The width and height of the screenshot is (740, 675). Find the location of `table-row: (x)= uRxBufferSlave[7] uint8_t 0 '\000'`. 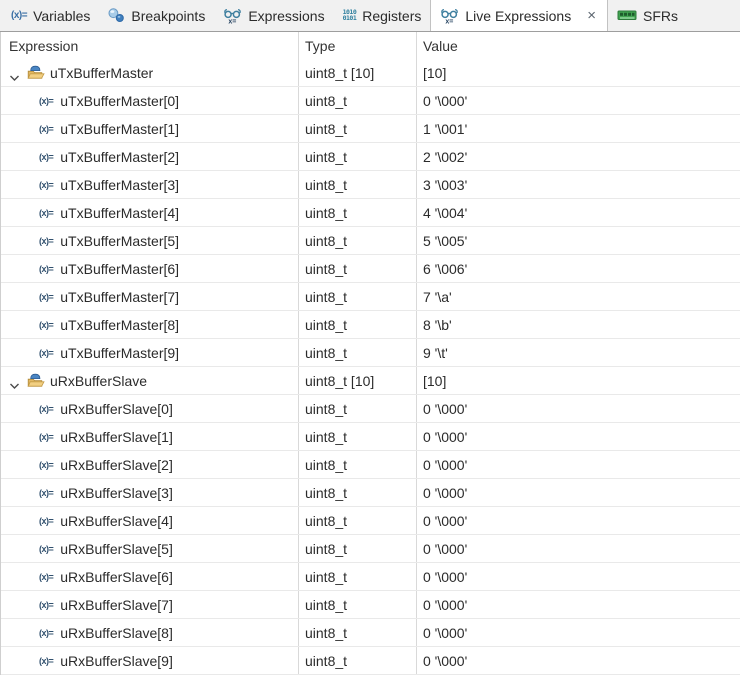

table-row: (x)= uRxBufferSlave[7] uint8_t 0 '\000' is located at coordinates (370, 605).